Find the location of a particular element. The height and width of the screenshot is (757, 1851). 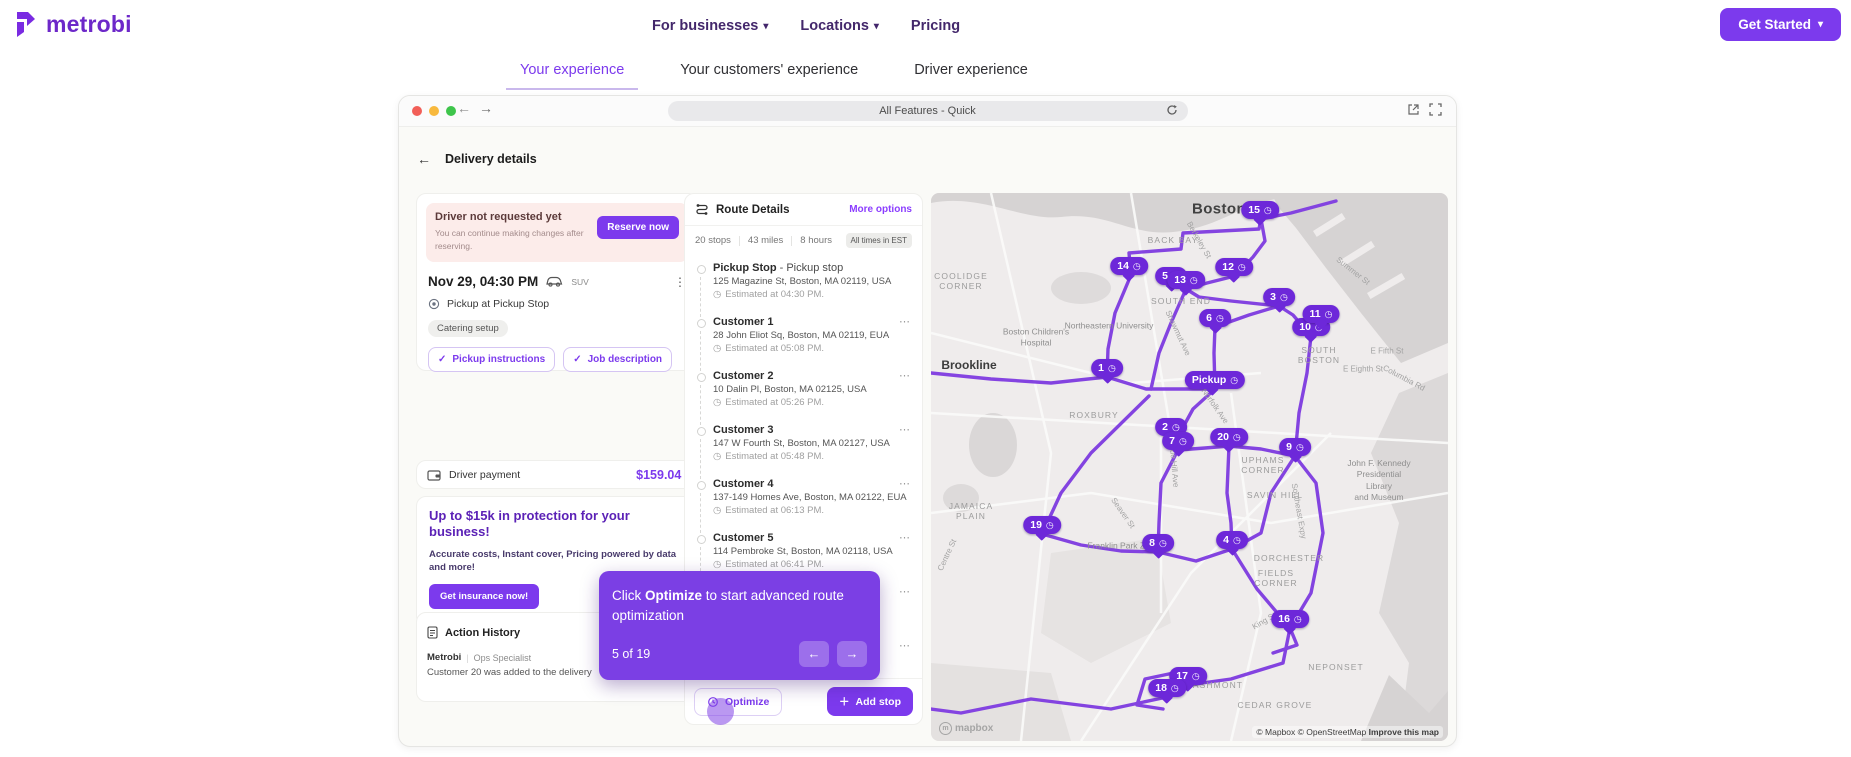

marker-label: Pickup is located at coordinates (1209, 380).